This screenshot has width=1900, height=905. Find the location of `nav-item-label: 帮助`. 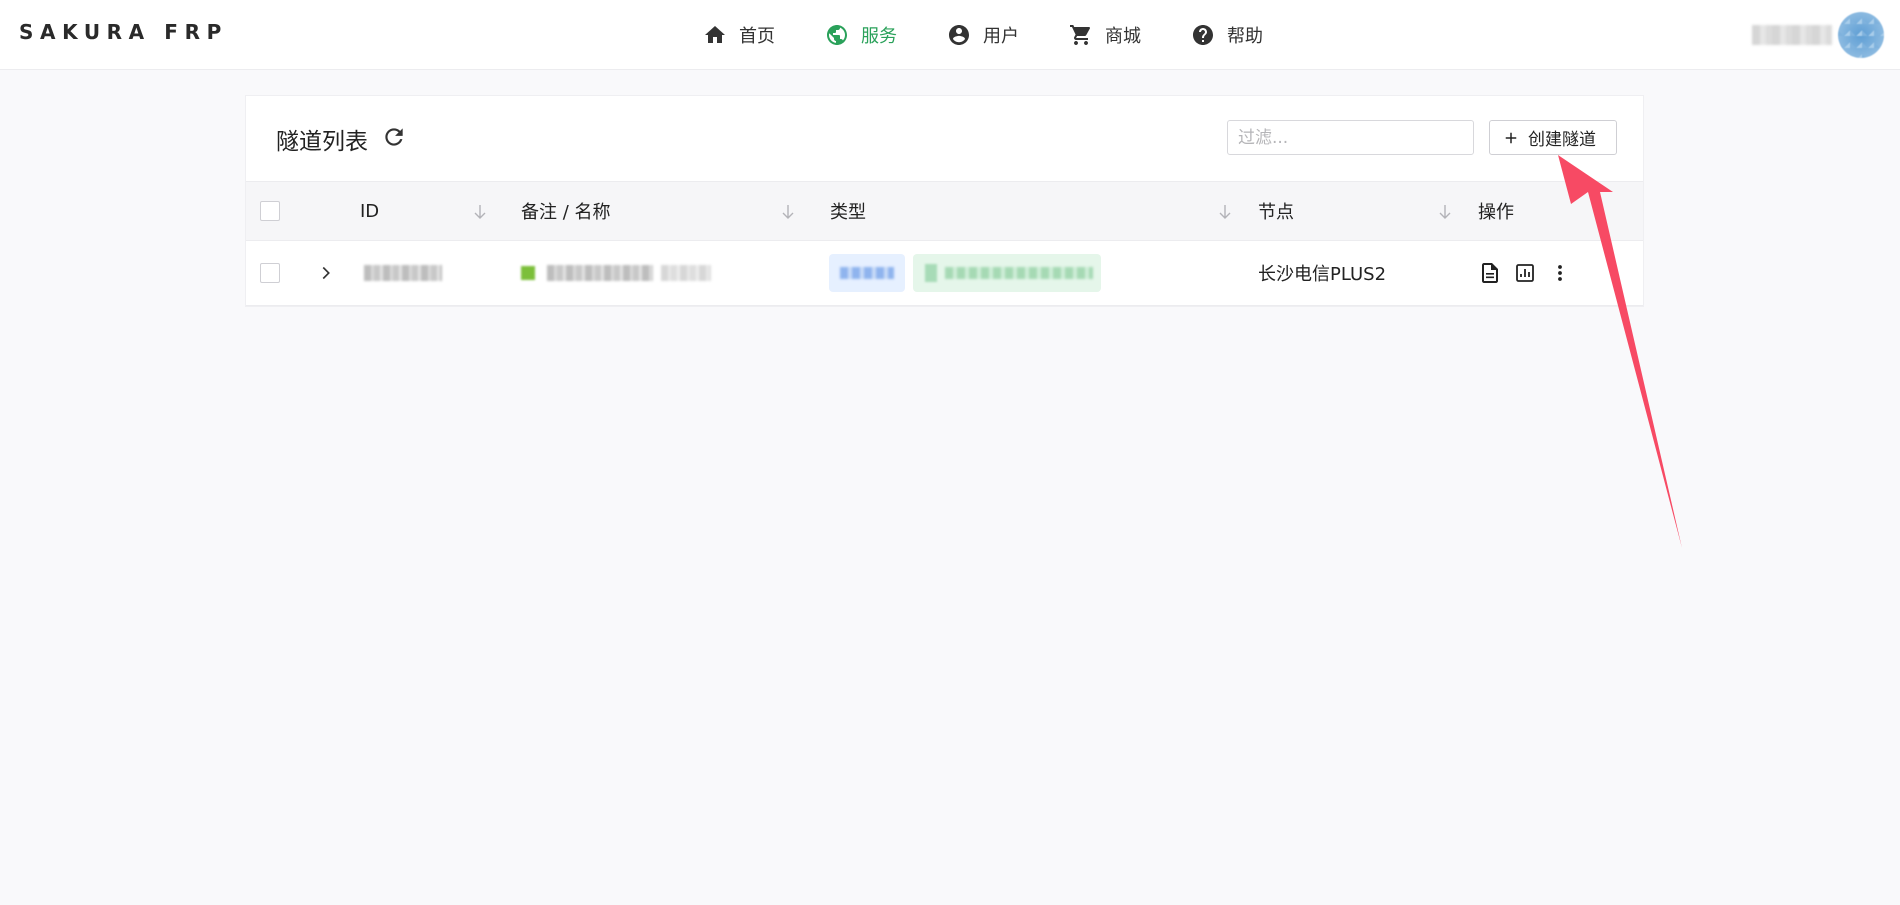

nav-item-label: 帮助 is located at coordinates (1245, 36).